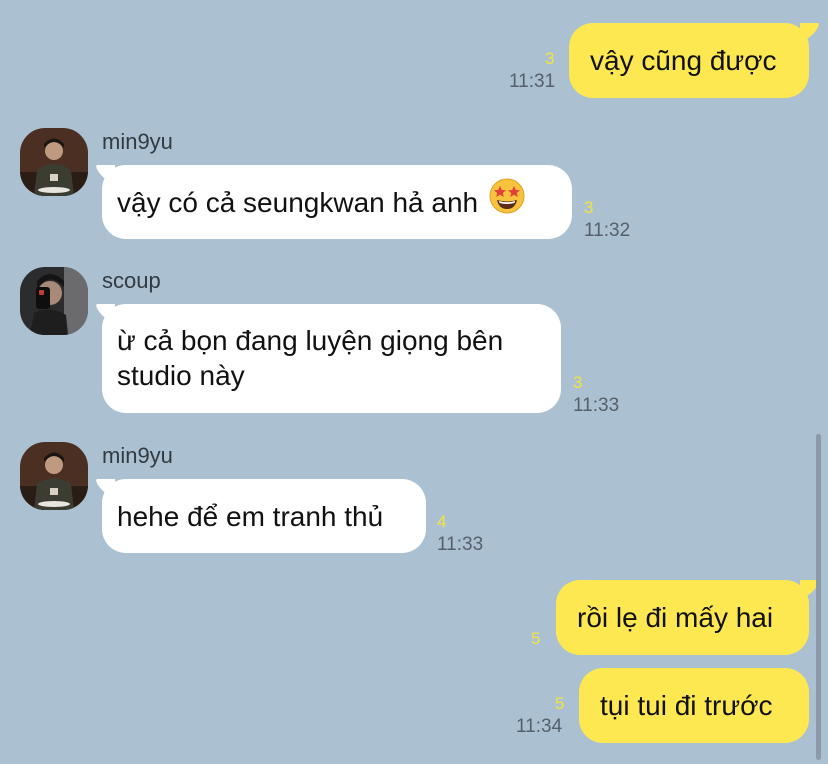 The image size is (828, 764). What do you see at coordinates (809, 33) in the screenshot?
I see `bubble-tail` at bounding box center [809, 33].